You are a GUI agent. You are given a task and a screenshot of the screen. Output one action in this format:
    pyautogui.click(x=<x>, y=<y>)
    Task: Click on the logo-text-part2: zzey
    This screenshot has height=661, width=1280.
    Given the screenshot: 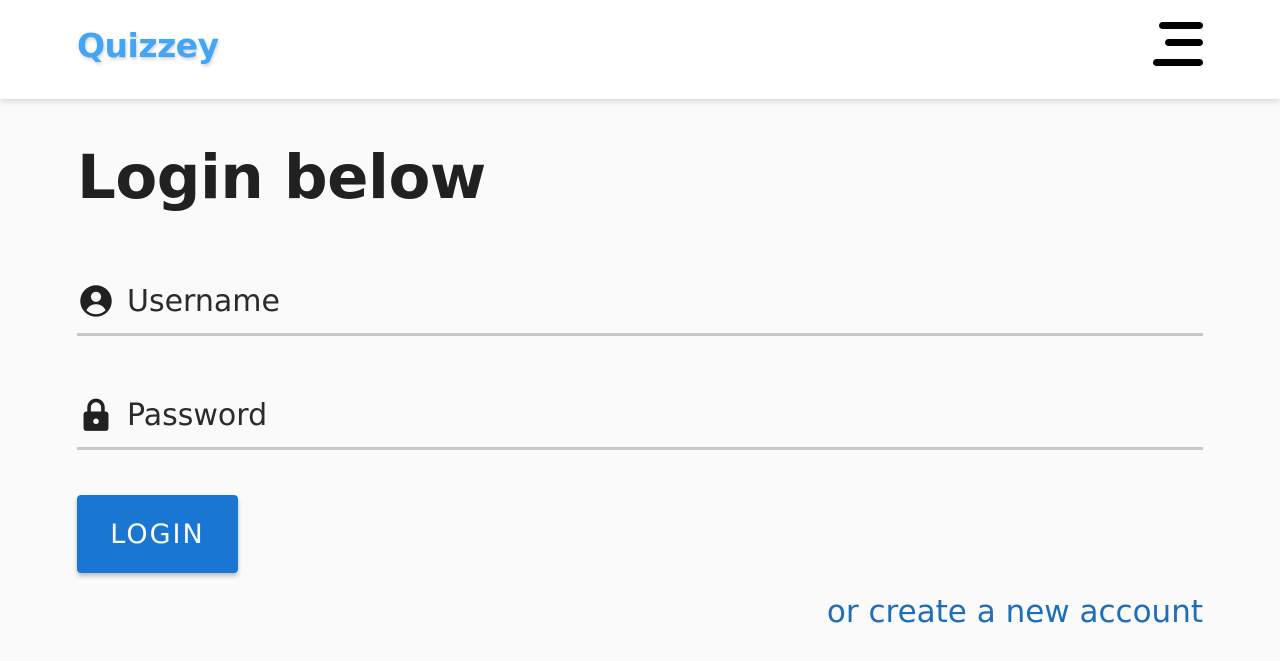 What is the action you would take?
    pyautogui.click(x=178, y=45)
    